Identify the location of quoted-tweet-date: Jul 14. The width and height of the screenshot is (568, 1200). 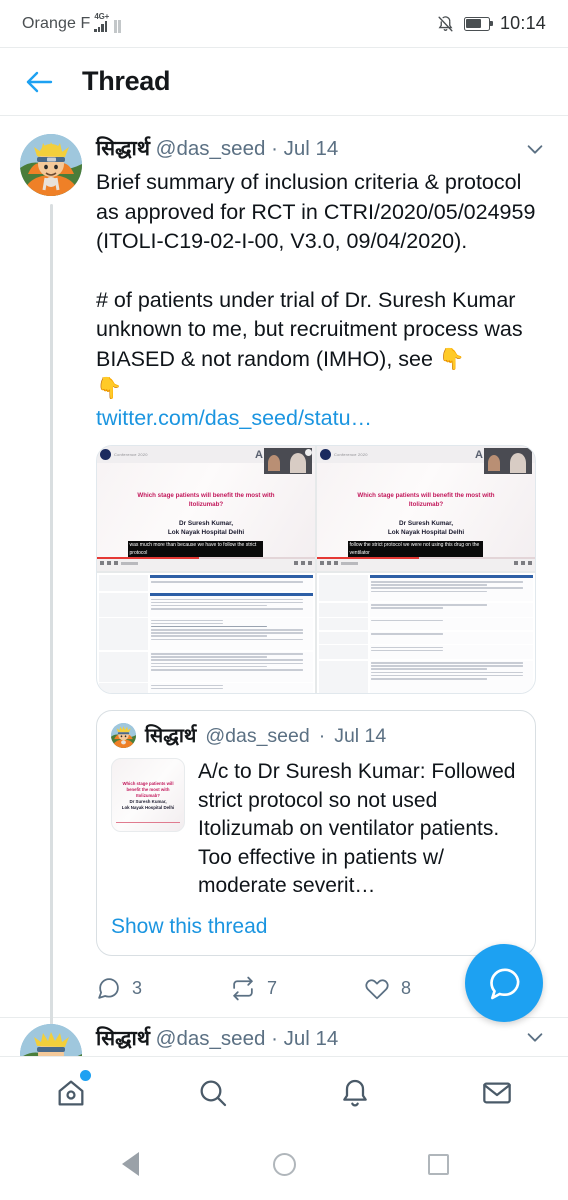
(360, 735).